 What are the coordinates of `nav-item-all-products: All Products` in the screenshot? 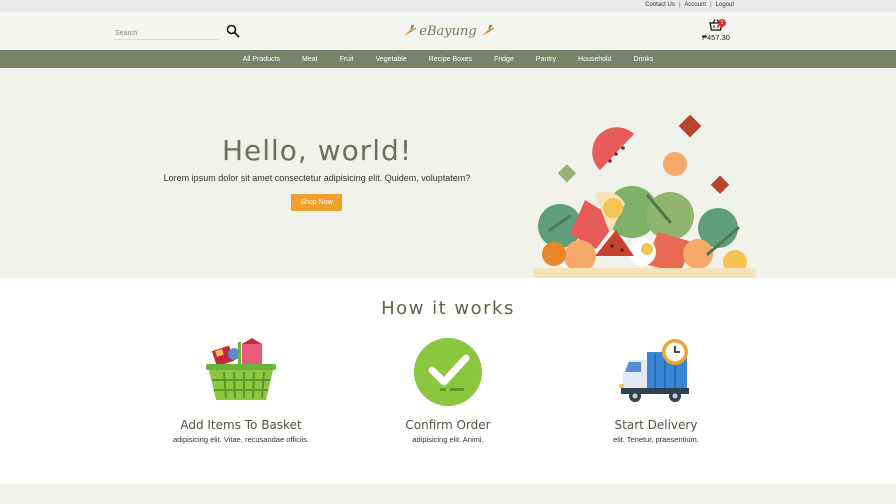 It's located at (261, 59).